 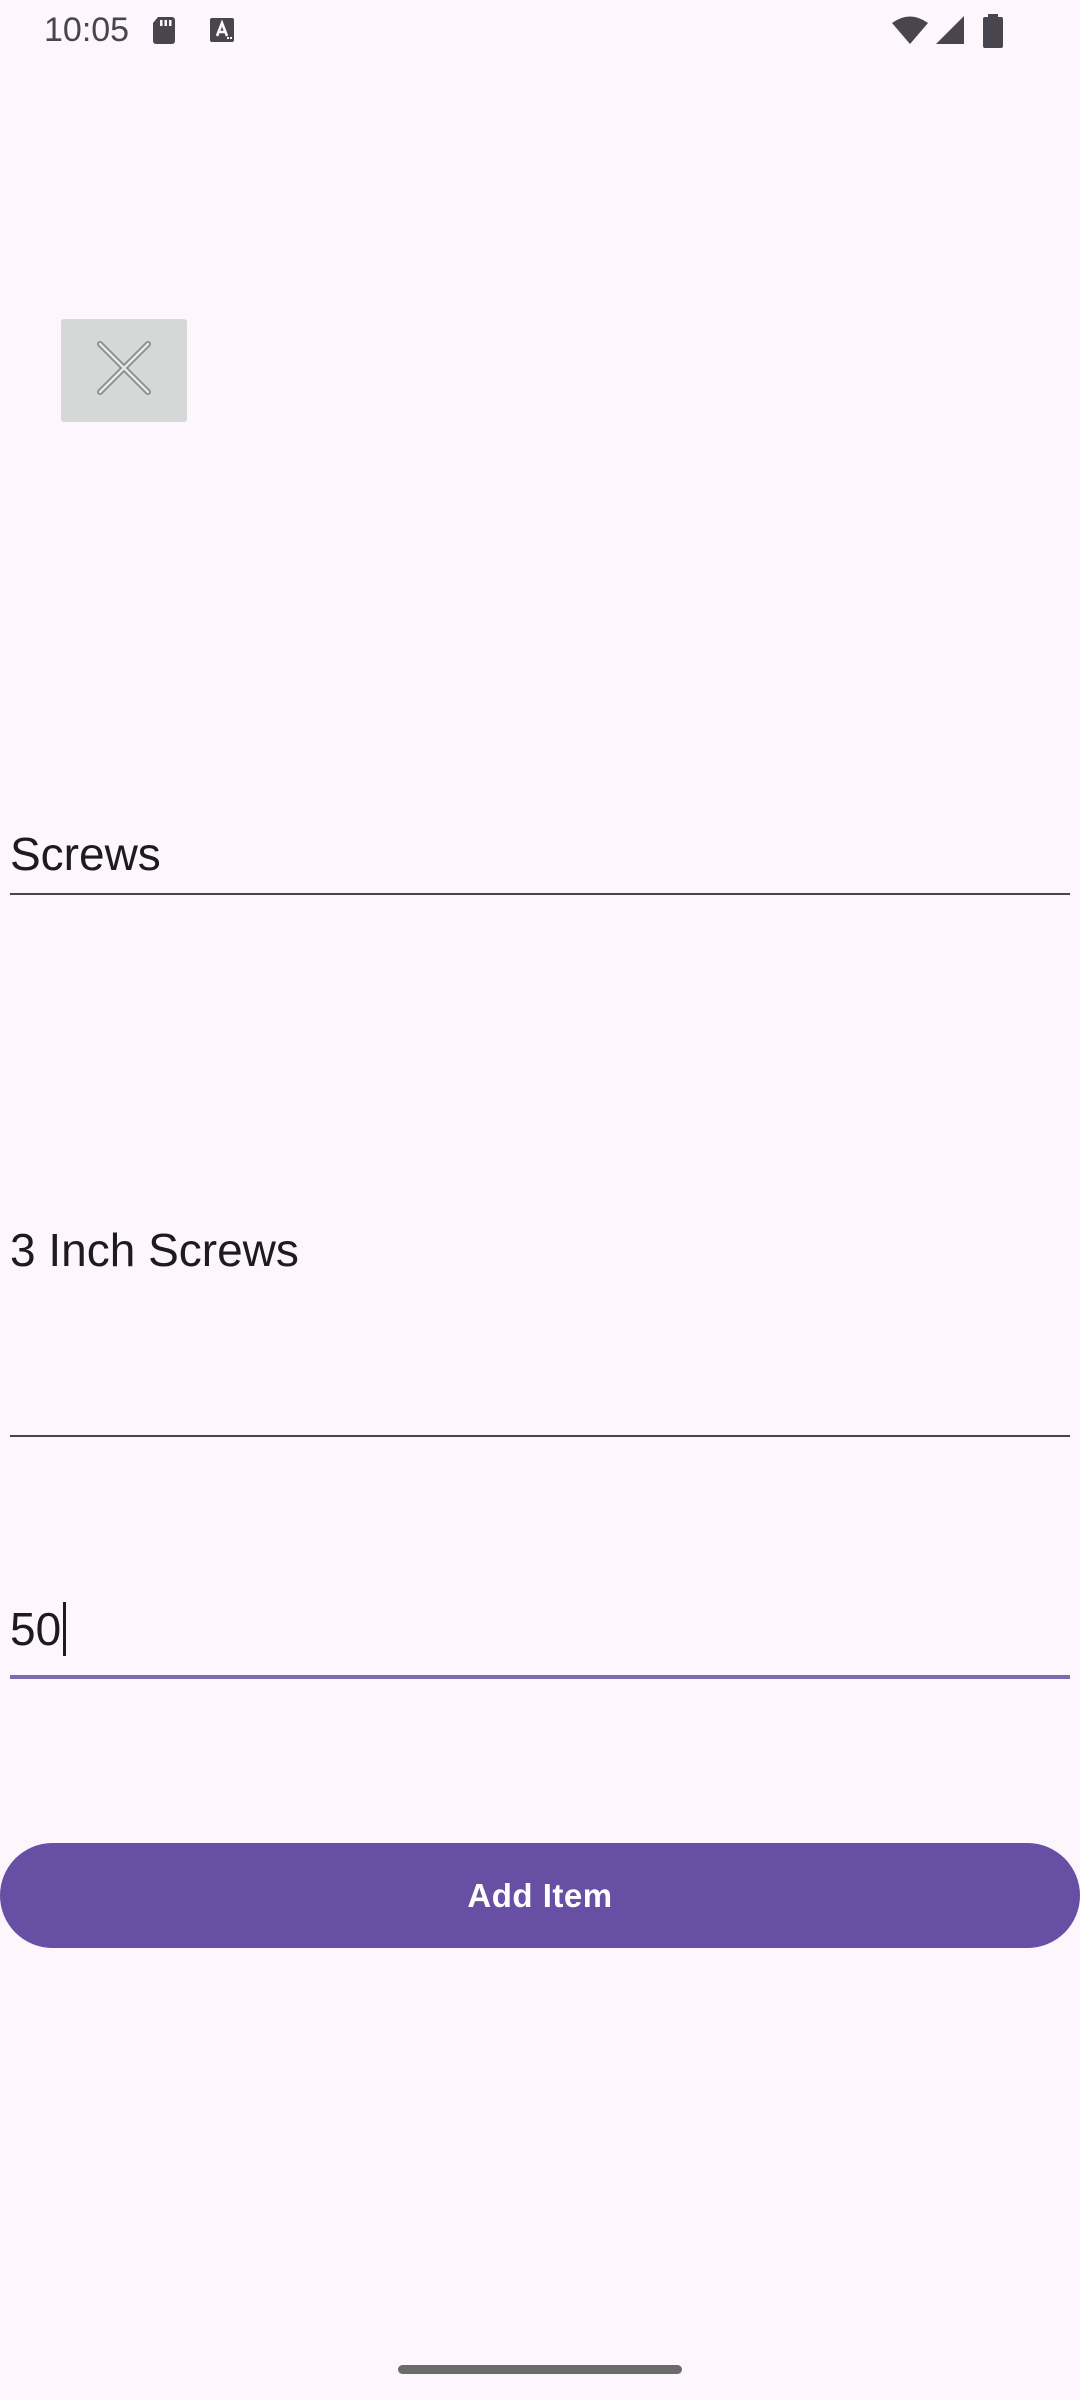 What do you see at coordinates (36, 1629) in the screenshot?
I see `item-quantity-value: 50` at bounding box center [36, 1629].